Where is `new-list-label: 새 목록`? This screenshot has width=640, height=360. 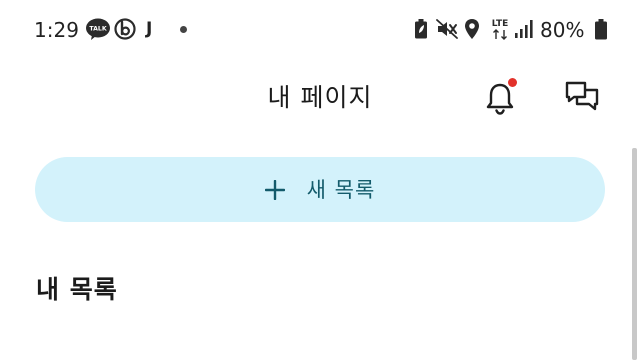
new-list-label: 새 목록 is located at coordinates (341, 189).